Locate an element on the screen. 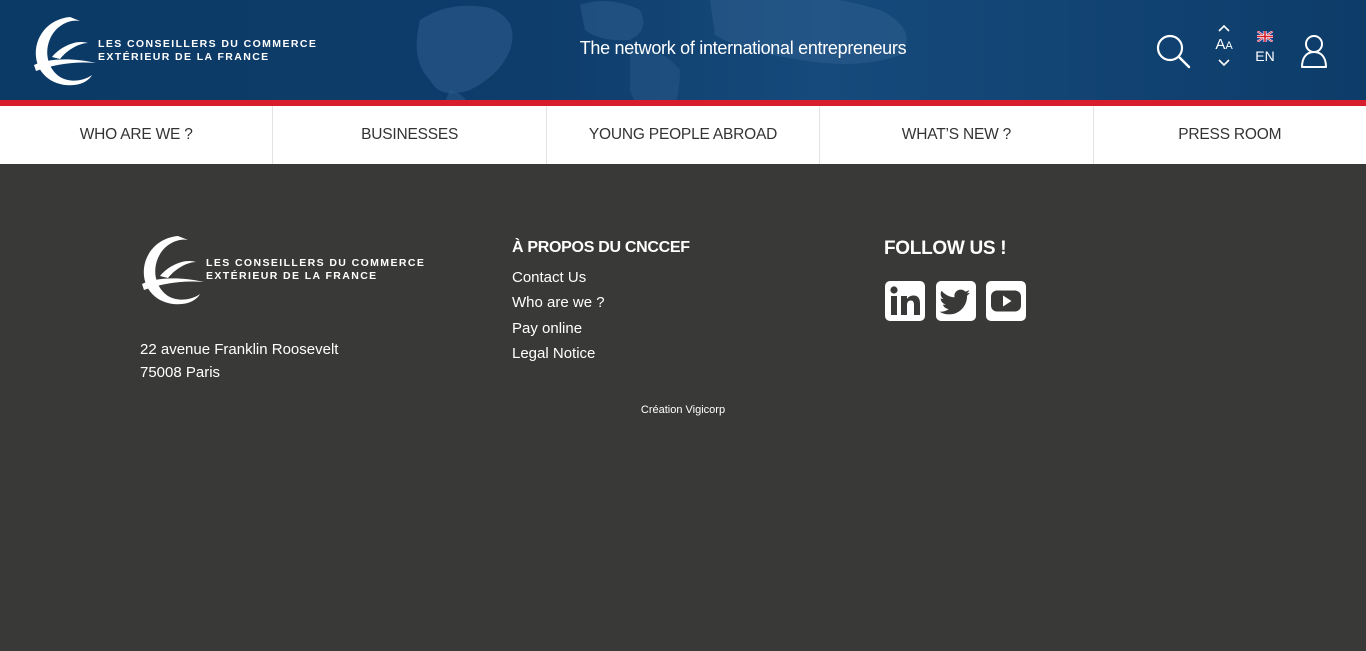 This screenshot has height=651, width=1366. link-contact-us: Contact Us is located at coordinates (558, 277).